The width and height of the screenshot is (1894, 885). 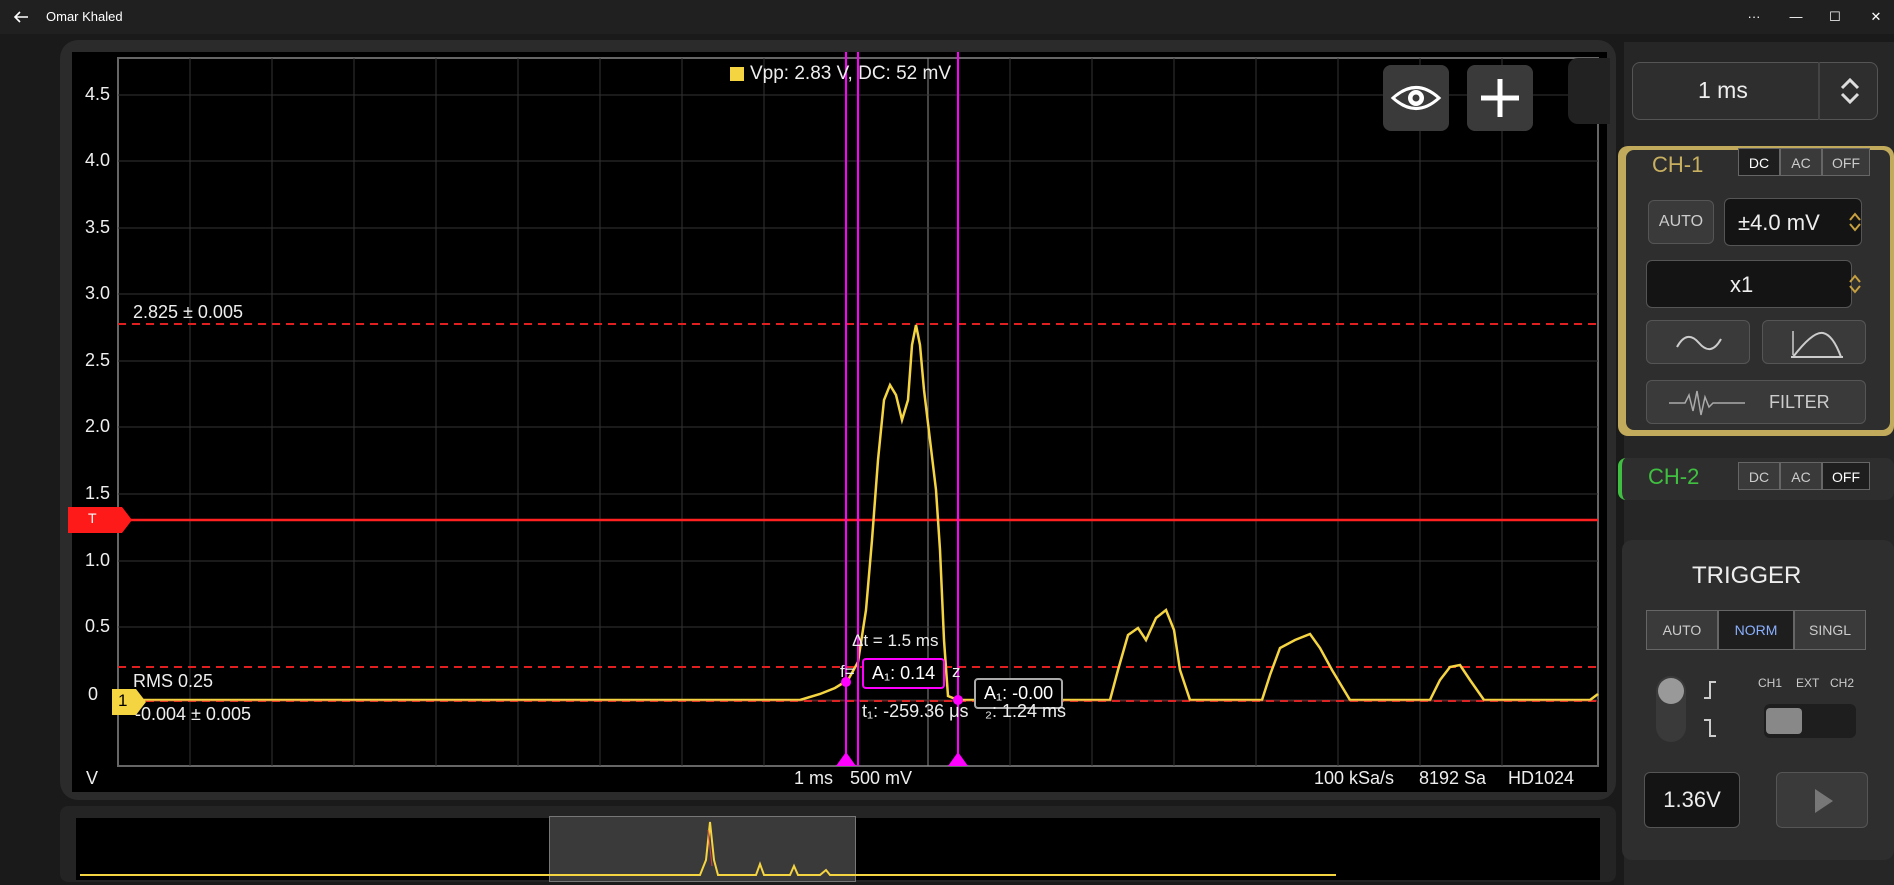 I want to click on mode-label: HD1024, so click(x=1541, y=778).